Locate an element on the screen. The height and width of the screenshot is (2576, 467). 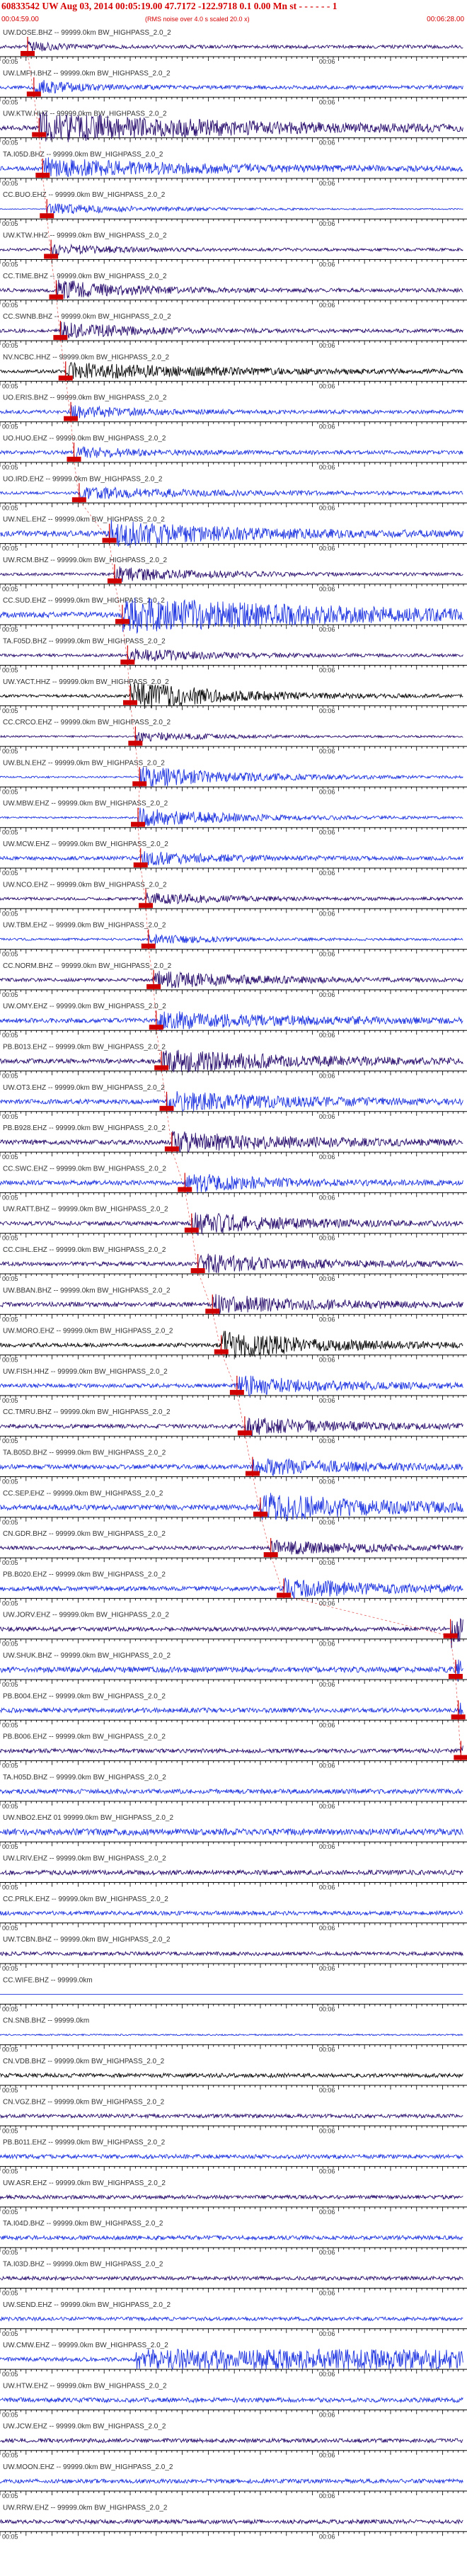
trace-label: CN.SNB.BHZ -- 99999.0km is located at coordinates (46, 2021).